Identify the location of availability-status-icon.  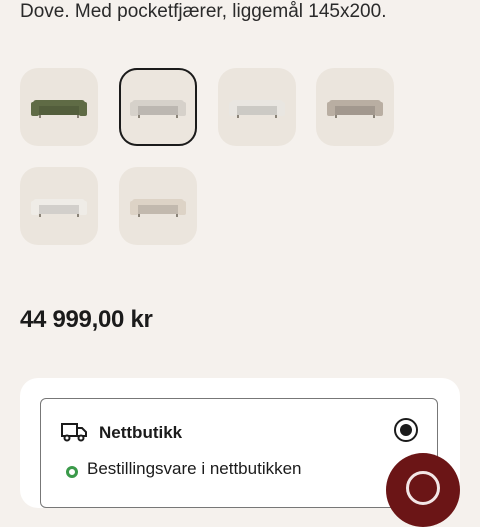
(72, 472).